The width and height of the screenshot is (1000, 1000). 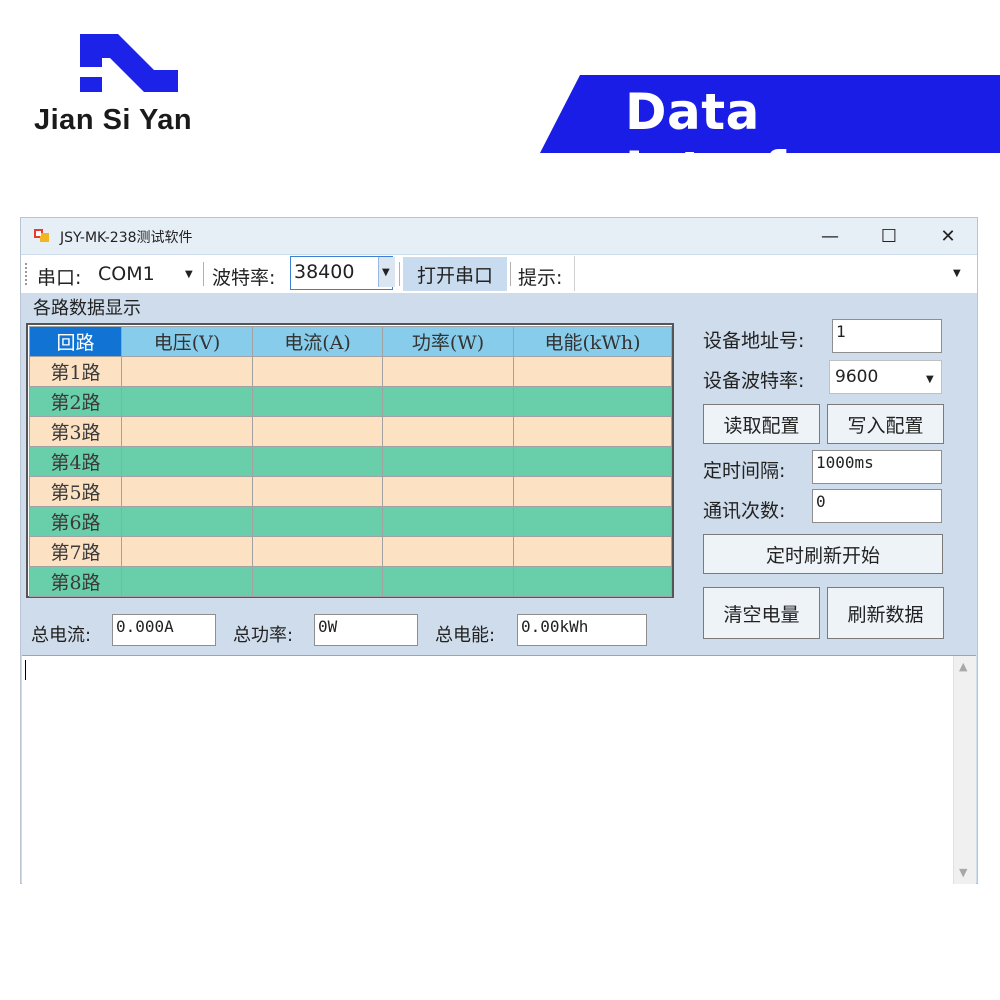 I want to click on row-name: 第8路, so click(x=75, y=581).